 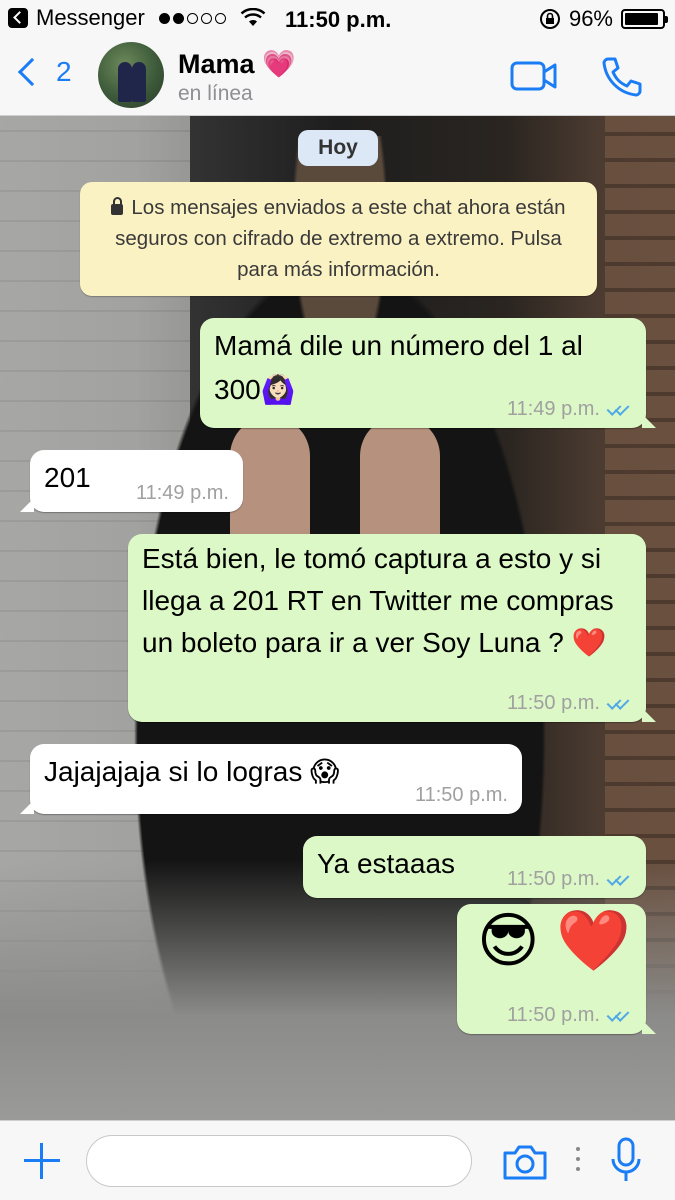 What do you see at coordinates (253, 17) in the screenshot?
I see `wifi-icon` at bounding box center [253, 17].